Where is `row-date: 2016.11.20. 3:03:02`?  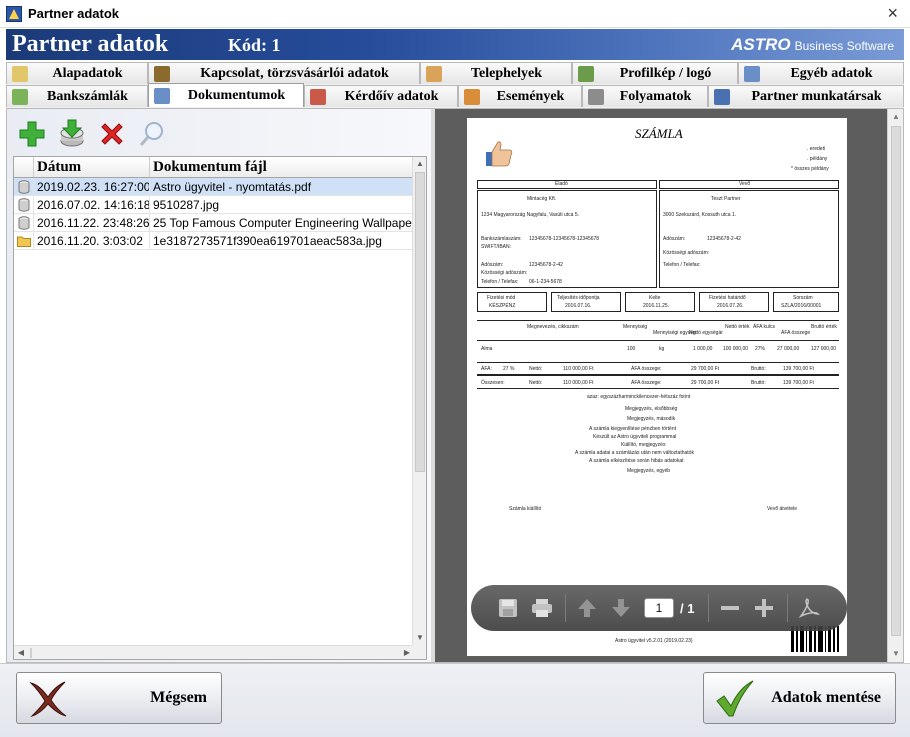
row-date: 2016.11.20. 3:03:02 is located at coordinates (92, 240).